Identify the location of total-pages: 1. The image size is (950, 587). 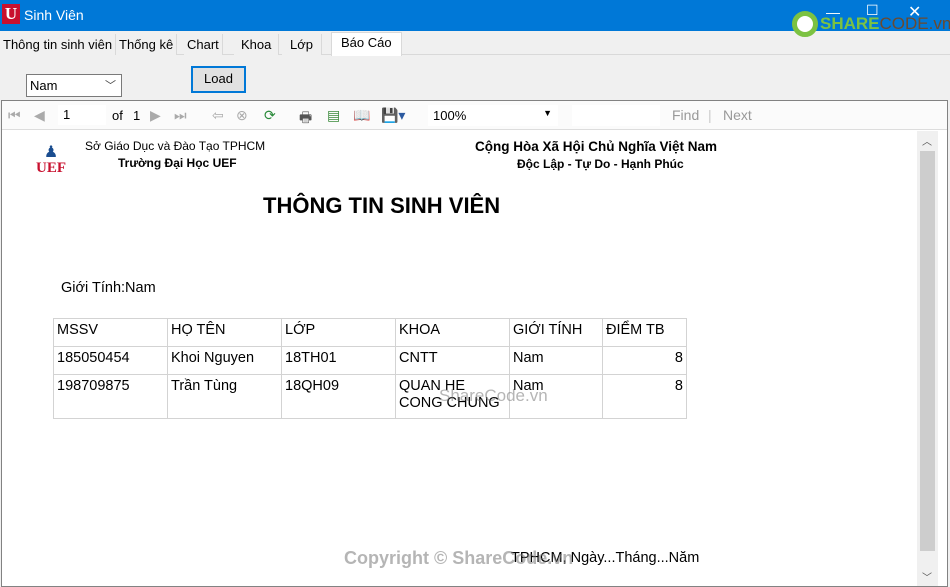
(137, 115).